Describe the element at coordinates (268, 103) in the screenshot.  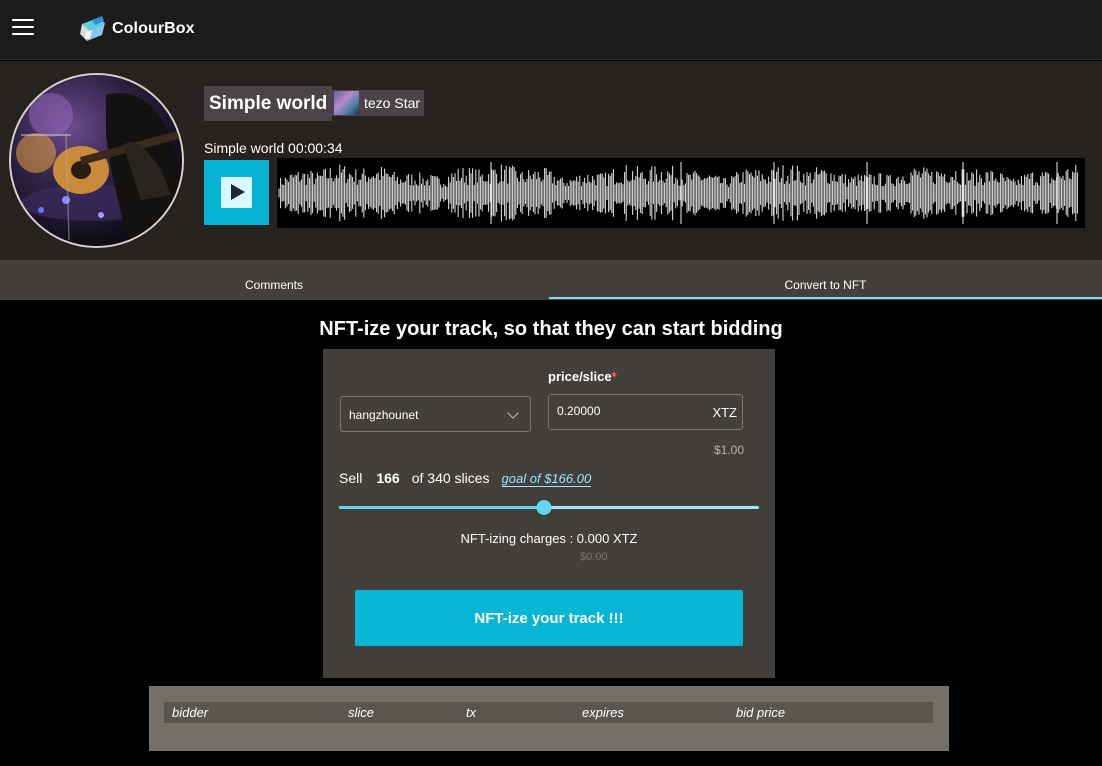
I see `track-title: Simple world` at that location.